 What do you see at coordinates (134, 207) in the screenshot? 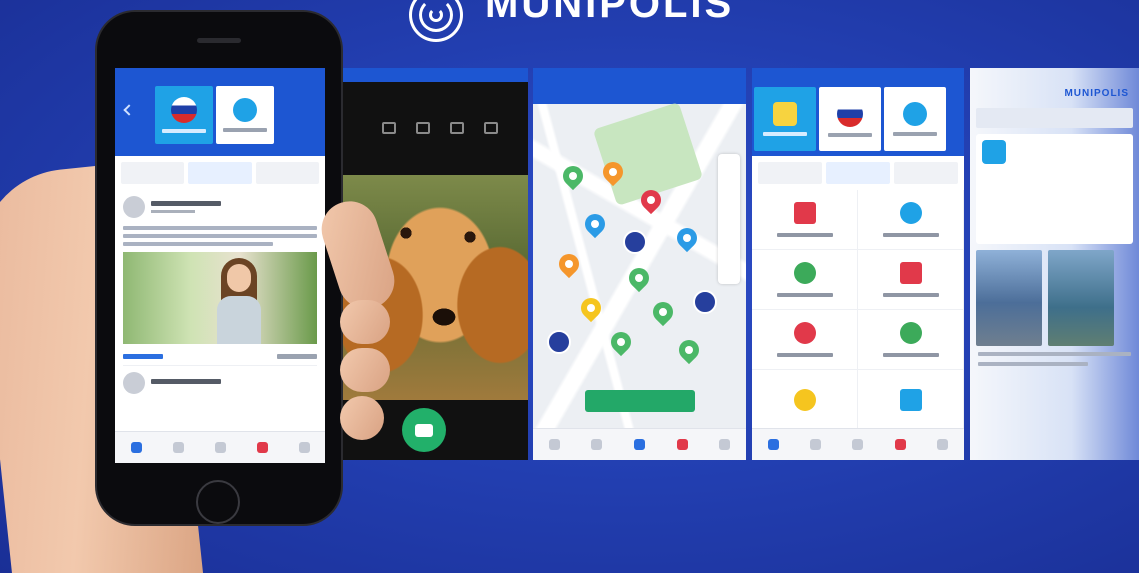
I see `avatar` at bounding box center [134, 207].